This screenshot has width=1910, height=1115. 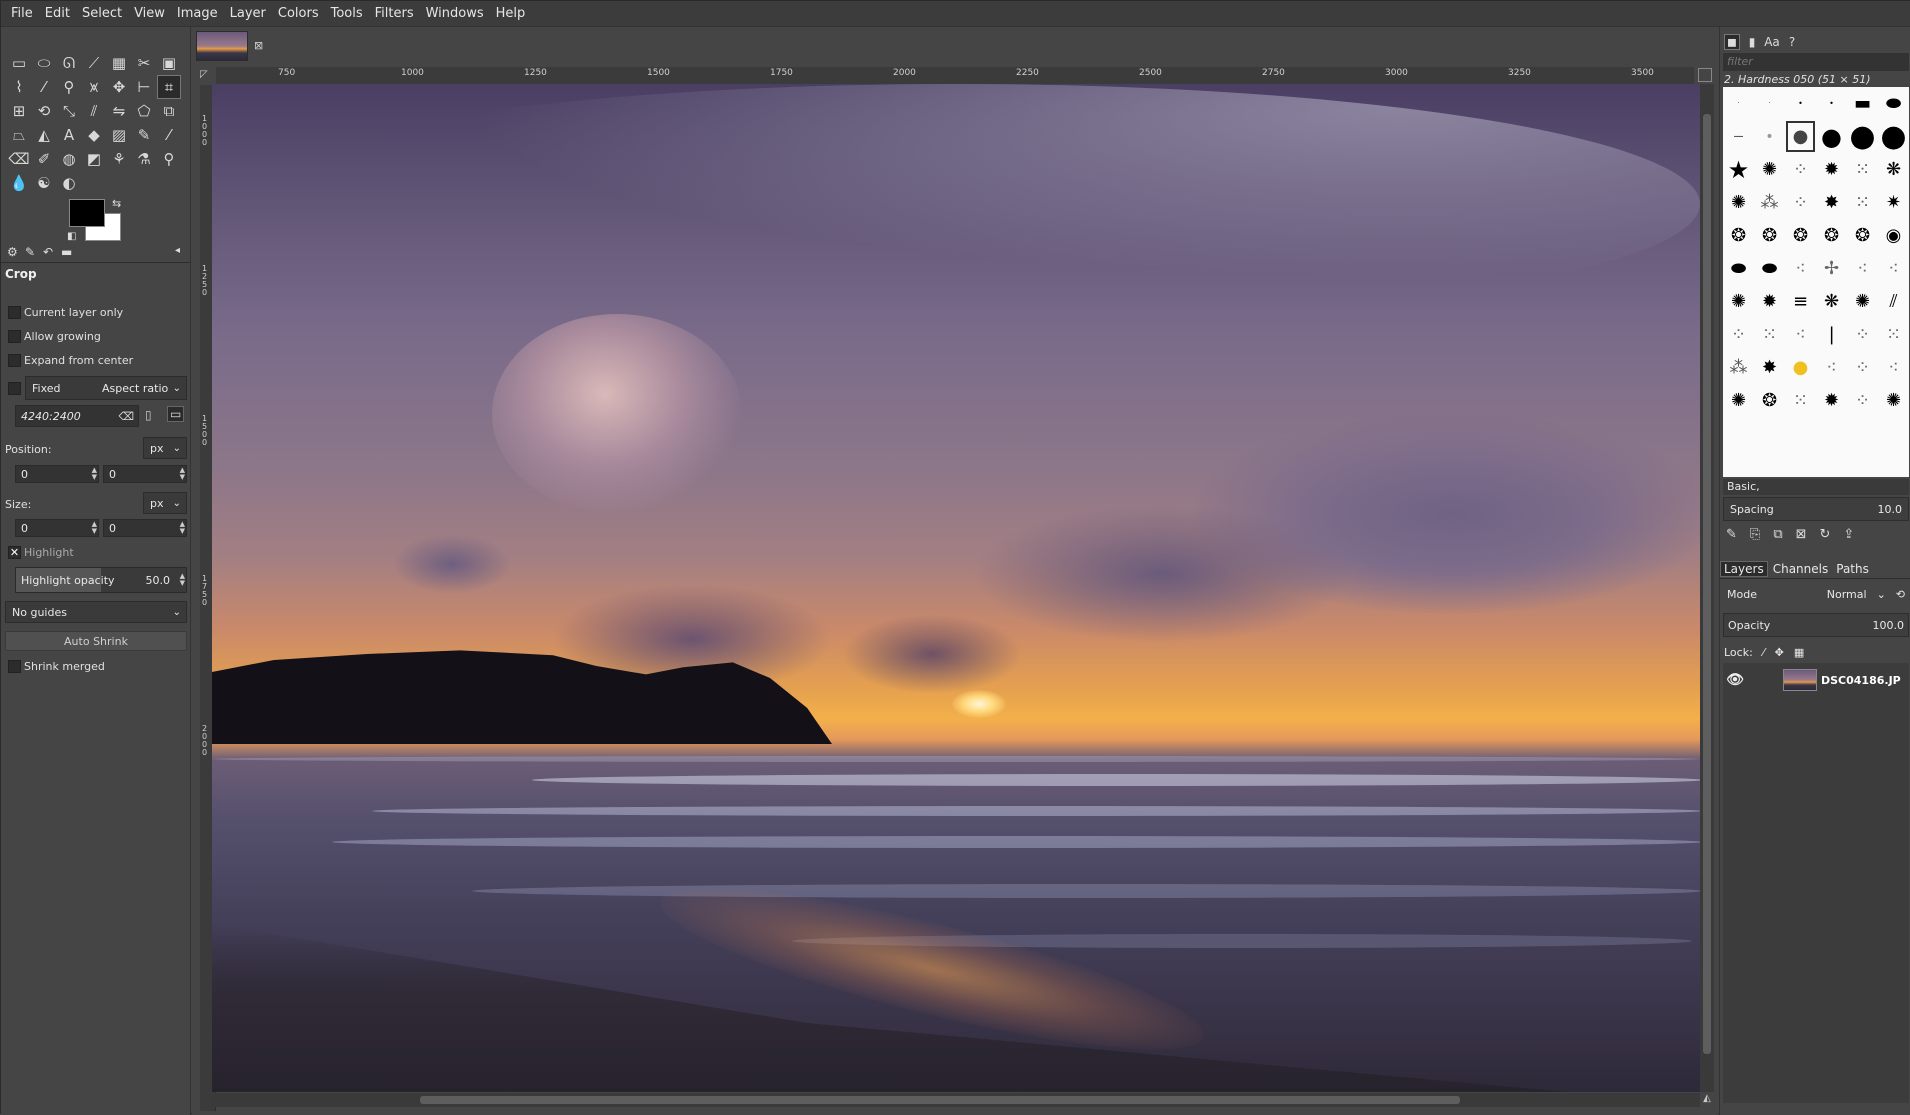 What do you see at coordinates (119, 63) in the screenshot?
I see `select-by-color-icon: ▦` at bounding box center [119, 63].